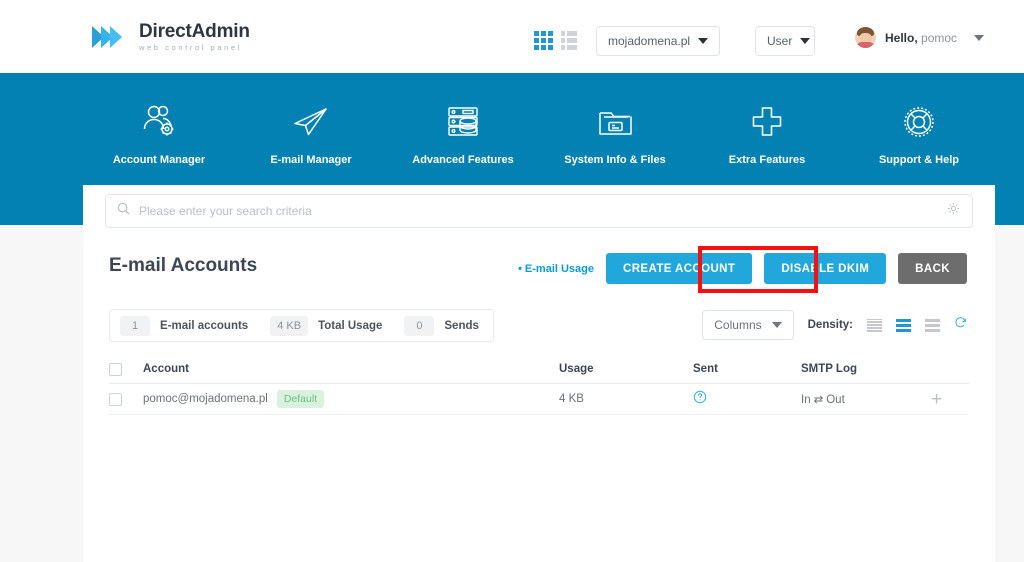 The height and width of the screenshot is (562, 1024). What do you see at coordinates (866, 399) in the screenshot?
I see `cell-smtp-log: In ⇄ Out` at bounding box center [866, 399].